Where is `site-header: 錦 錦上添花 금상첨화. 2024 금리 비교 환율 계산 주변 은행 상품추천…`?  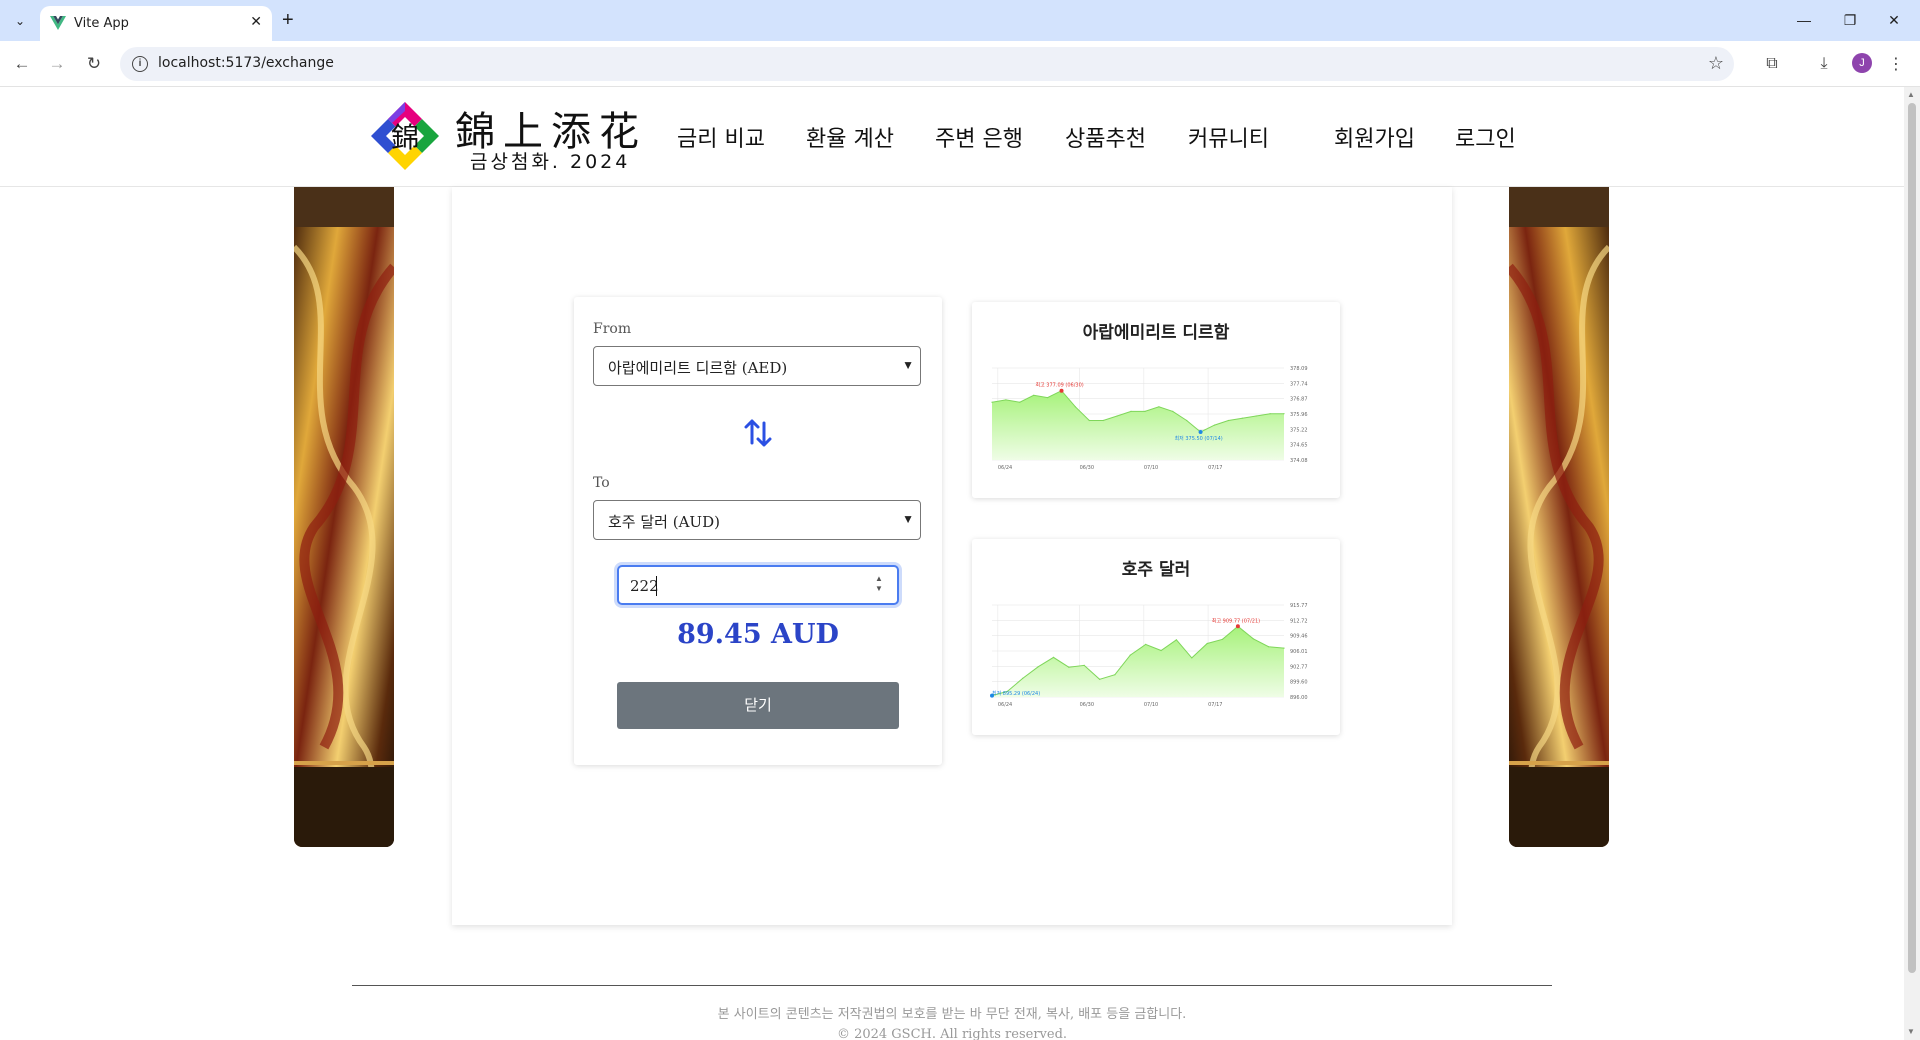 site-header: 錦 錦上添花 금상첨화. 2024 금리 비교 환율 계산 주변 은행 상품추천… is located at coordinates (952, 137).